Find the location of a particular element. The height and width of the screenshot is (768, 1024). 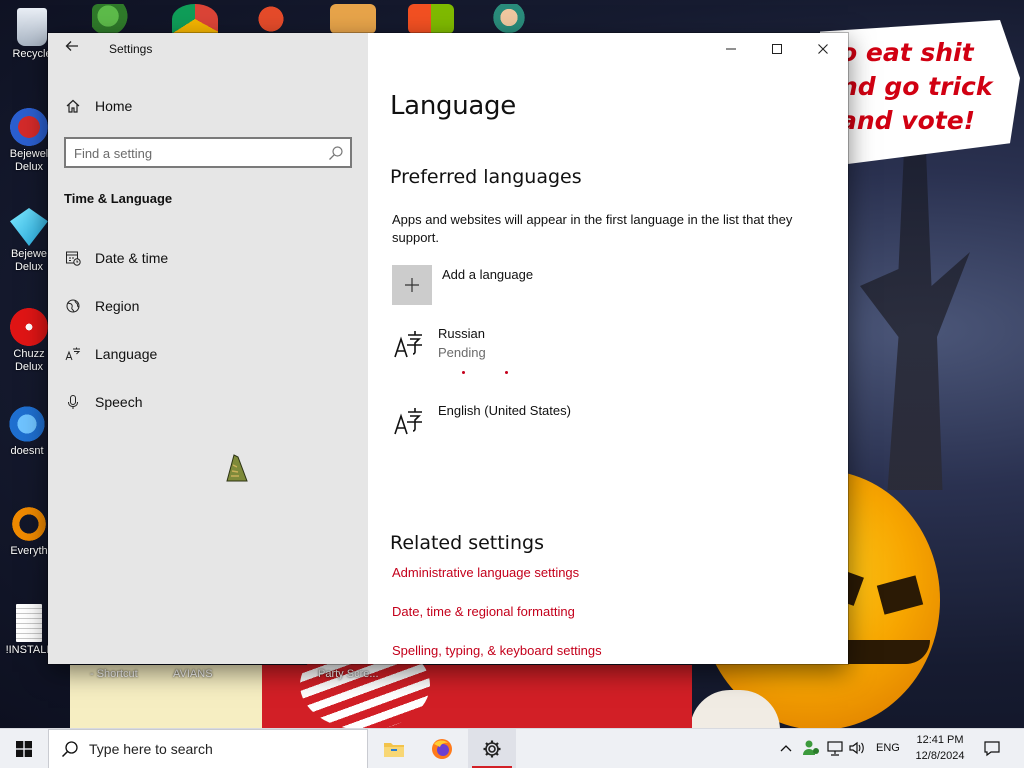

related-settings-heading: Related settings is located at coordinates (467, 543).